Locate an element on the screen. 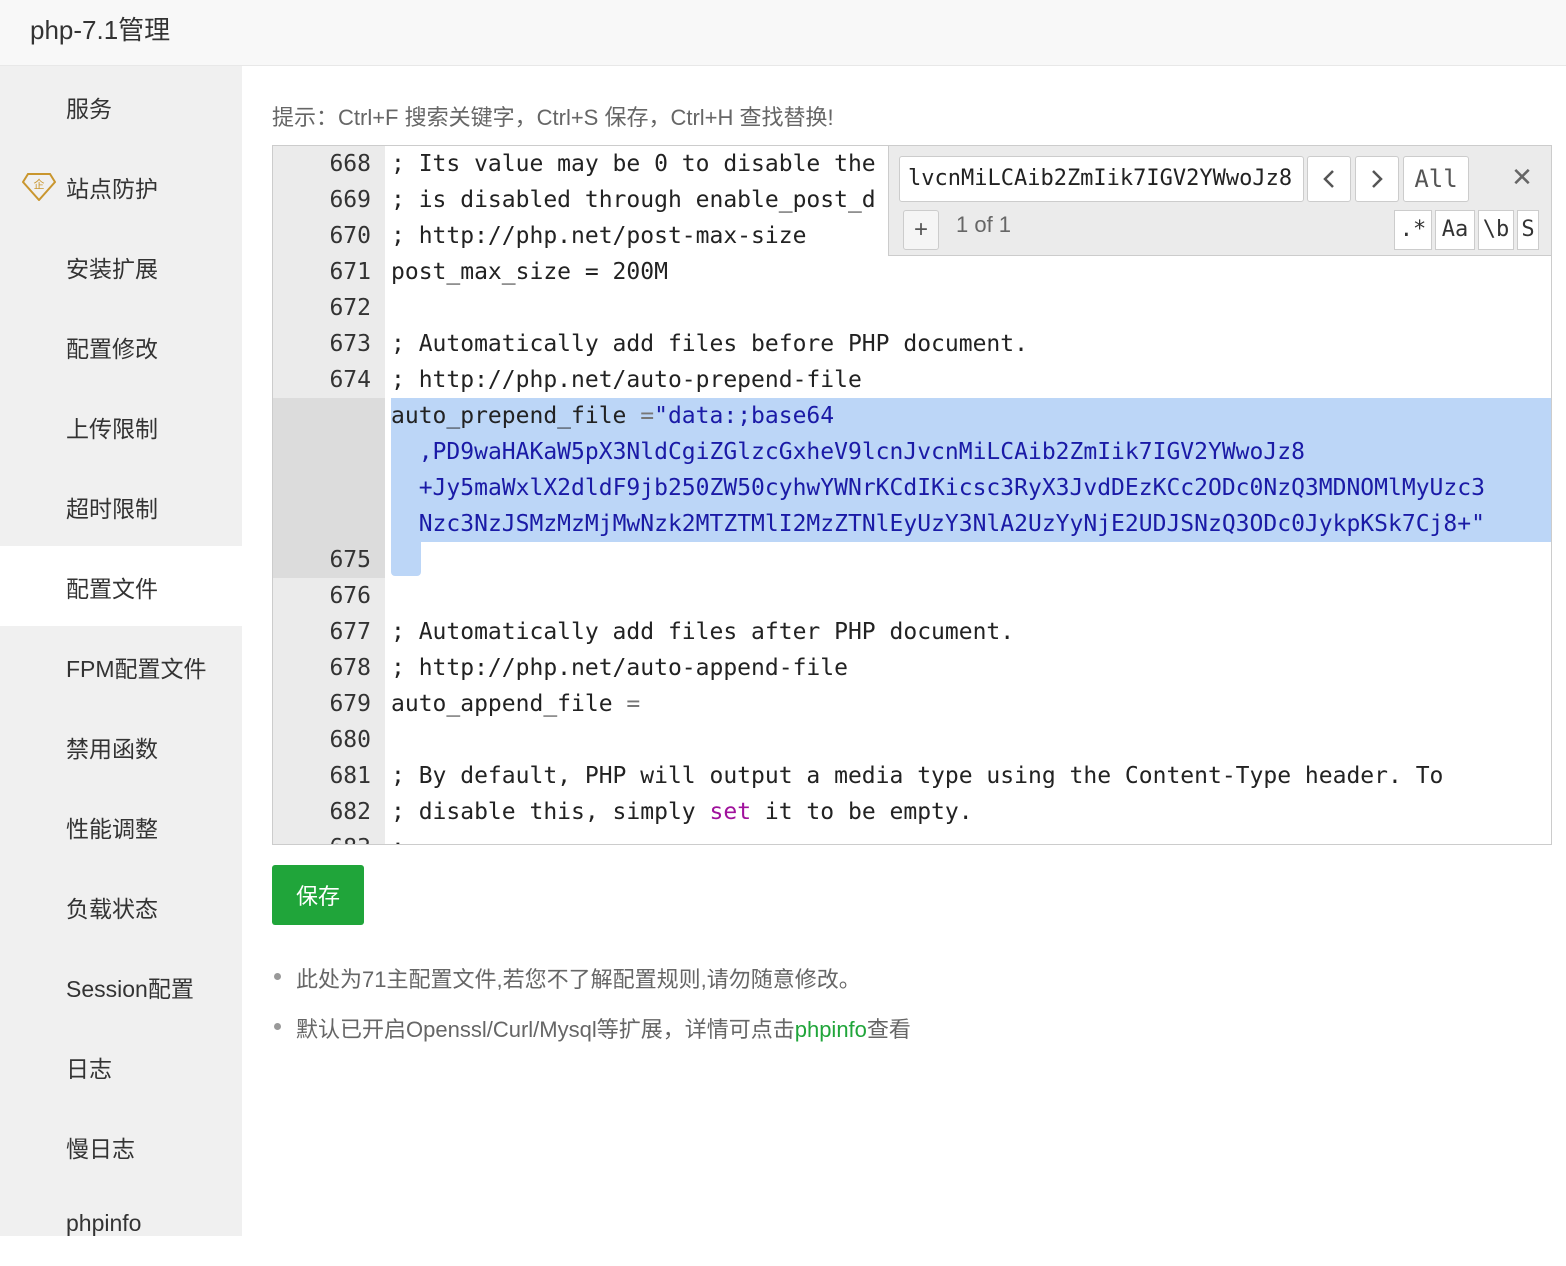 The width and height of the screenshot is (1566, 1266). line-number: 679 is located at coordinates (350, 704).